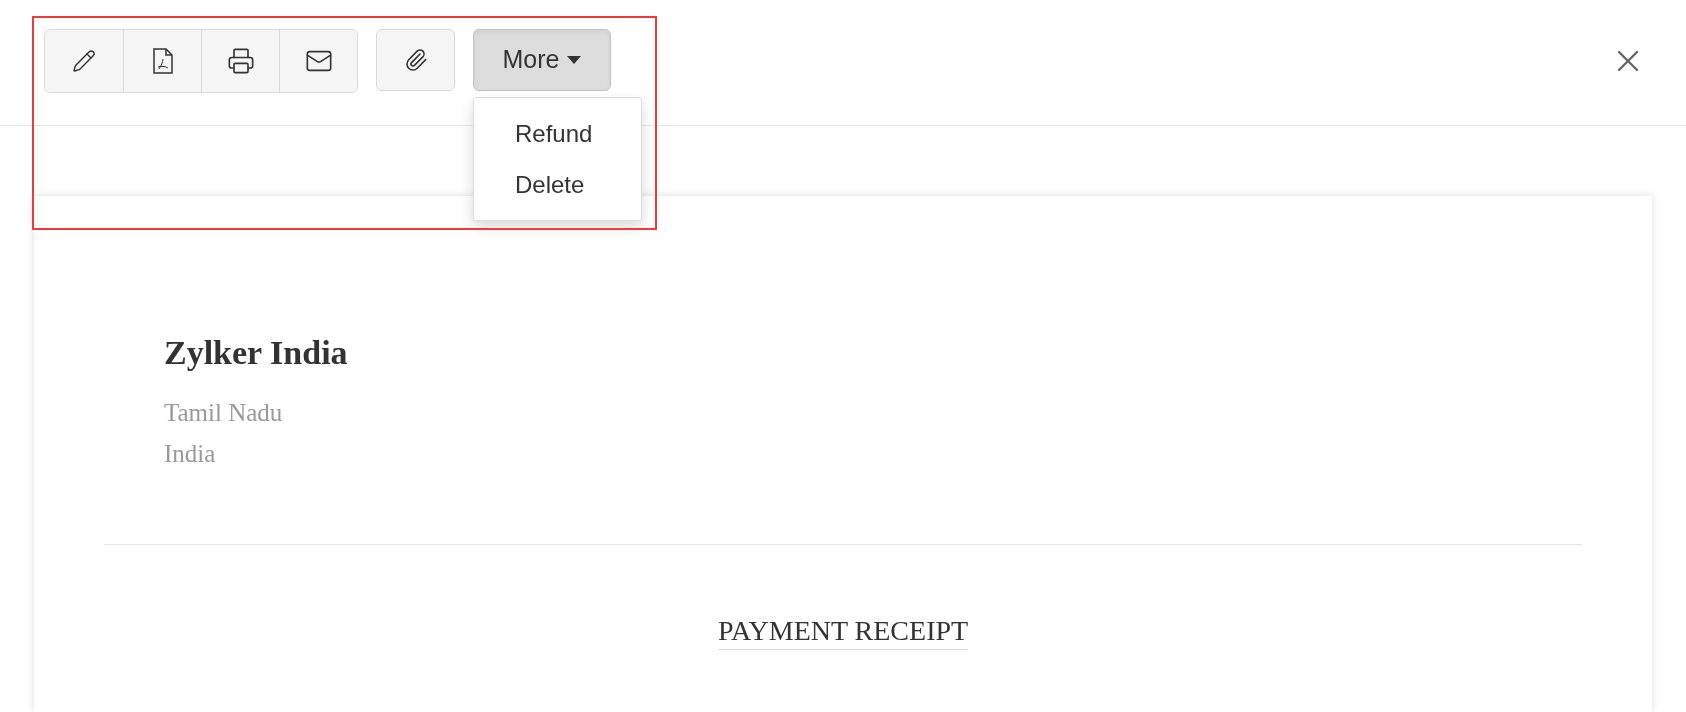 Image resolution: width=1686 pixels, height=712 pixels. Describe the element at coordinates (256, 353) in the screenshot. I see `company-name: Zylker India` at that location.